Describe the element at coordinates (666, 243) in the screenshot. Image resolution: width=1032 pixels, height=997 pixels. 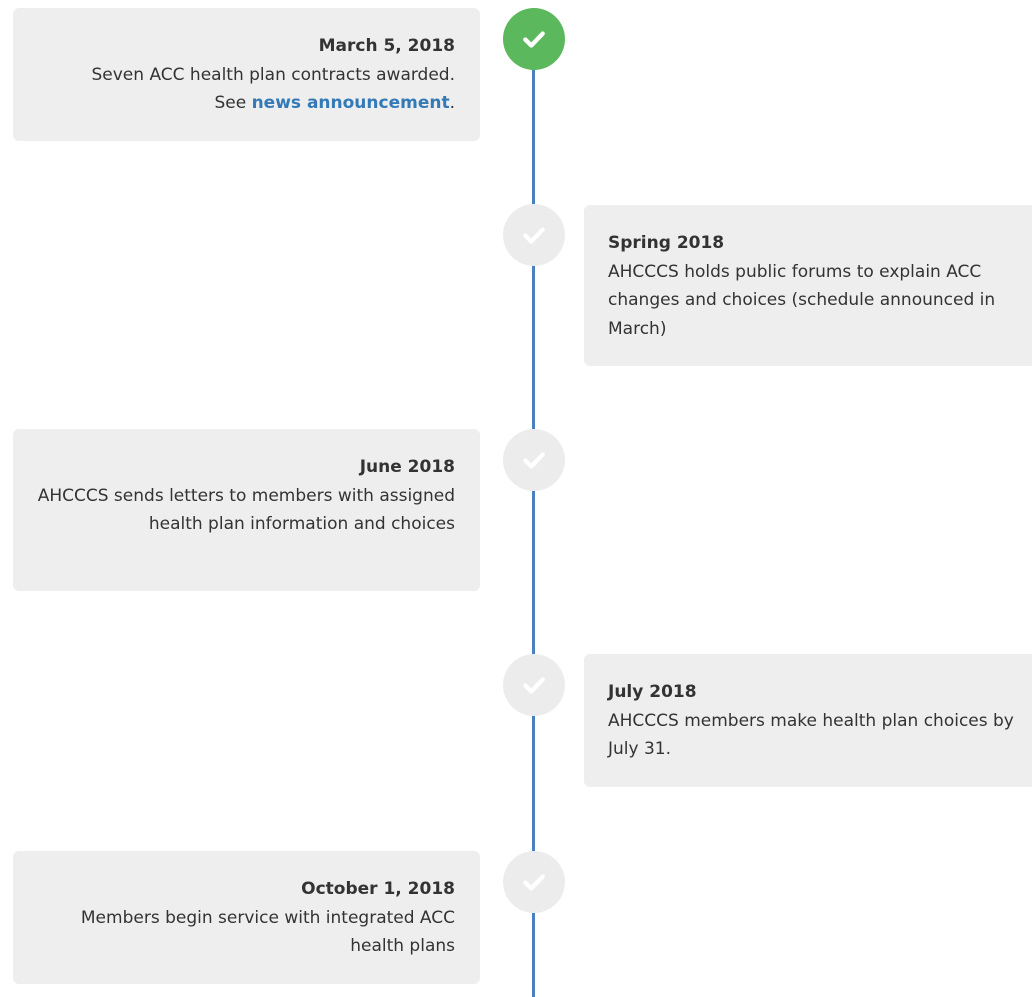
I see `event-date: Spring 2018` at that location.